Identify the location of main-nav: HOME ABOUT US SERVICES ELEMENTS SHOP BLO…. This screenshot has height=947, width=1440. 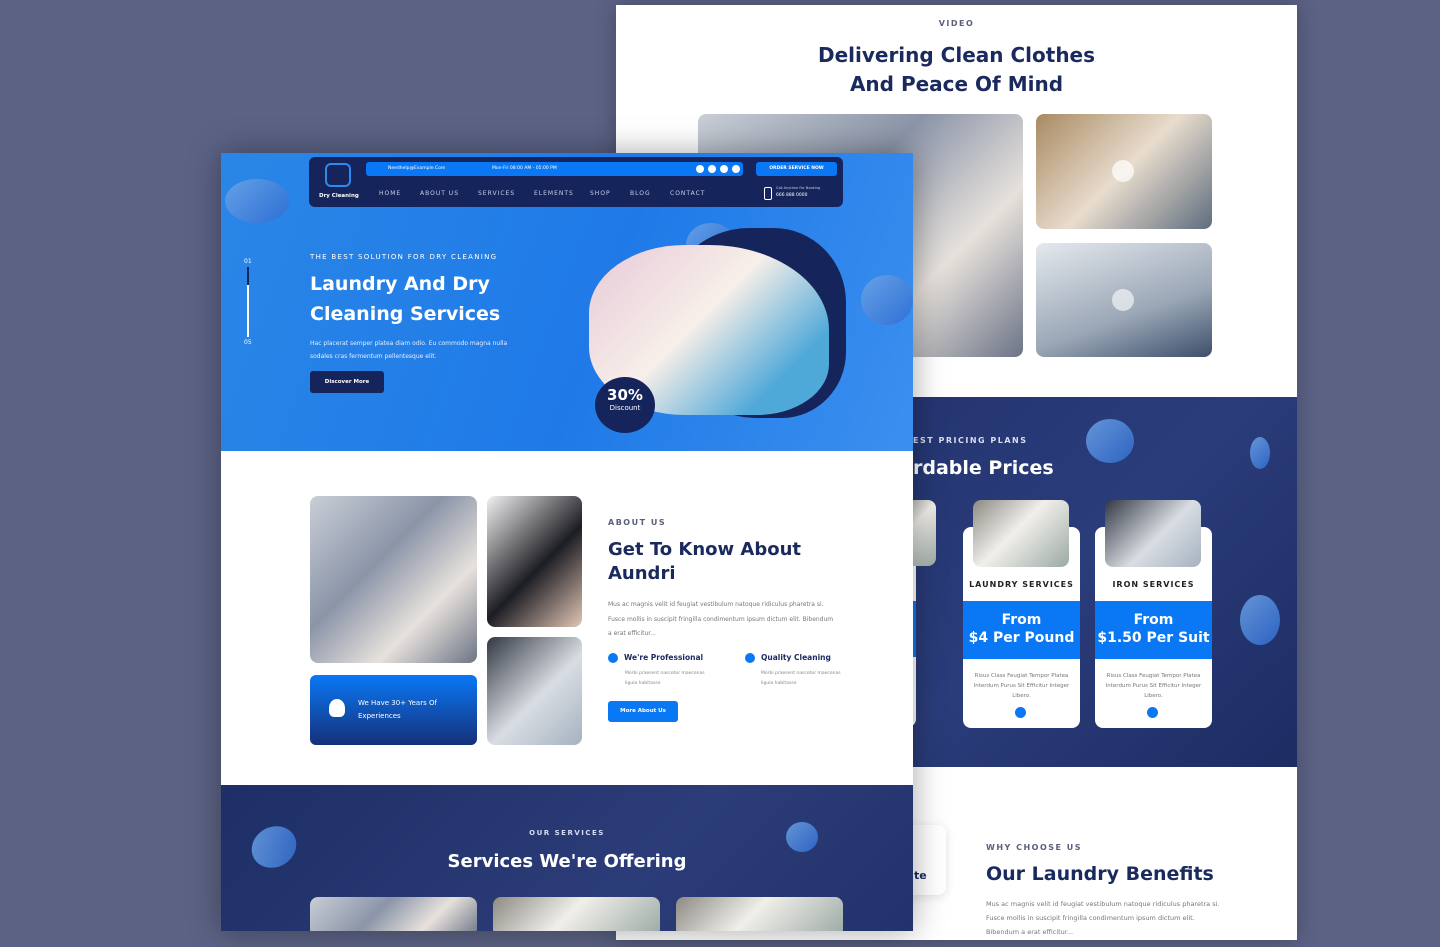
(549, 193).